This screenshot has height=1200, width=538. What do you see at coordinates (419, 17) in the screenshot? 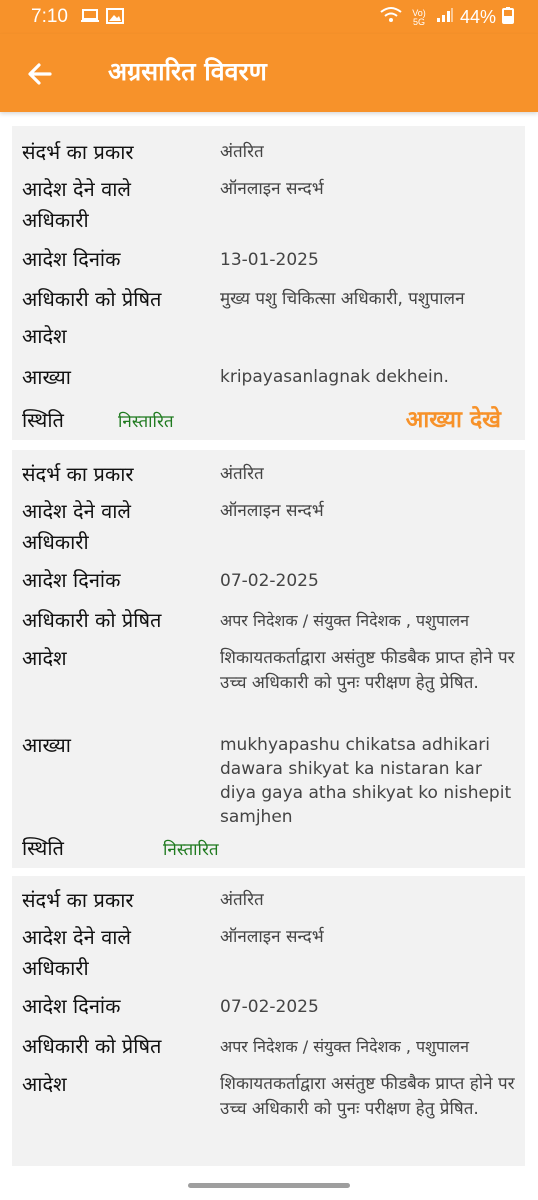
I see `network-label: Vo) 5G` at bounding box center [419, 17].